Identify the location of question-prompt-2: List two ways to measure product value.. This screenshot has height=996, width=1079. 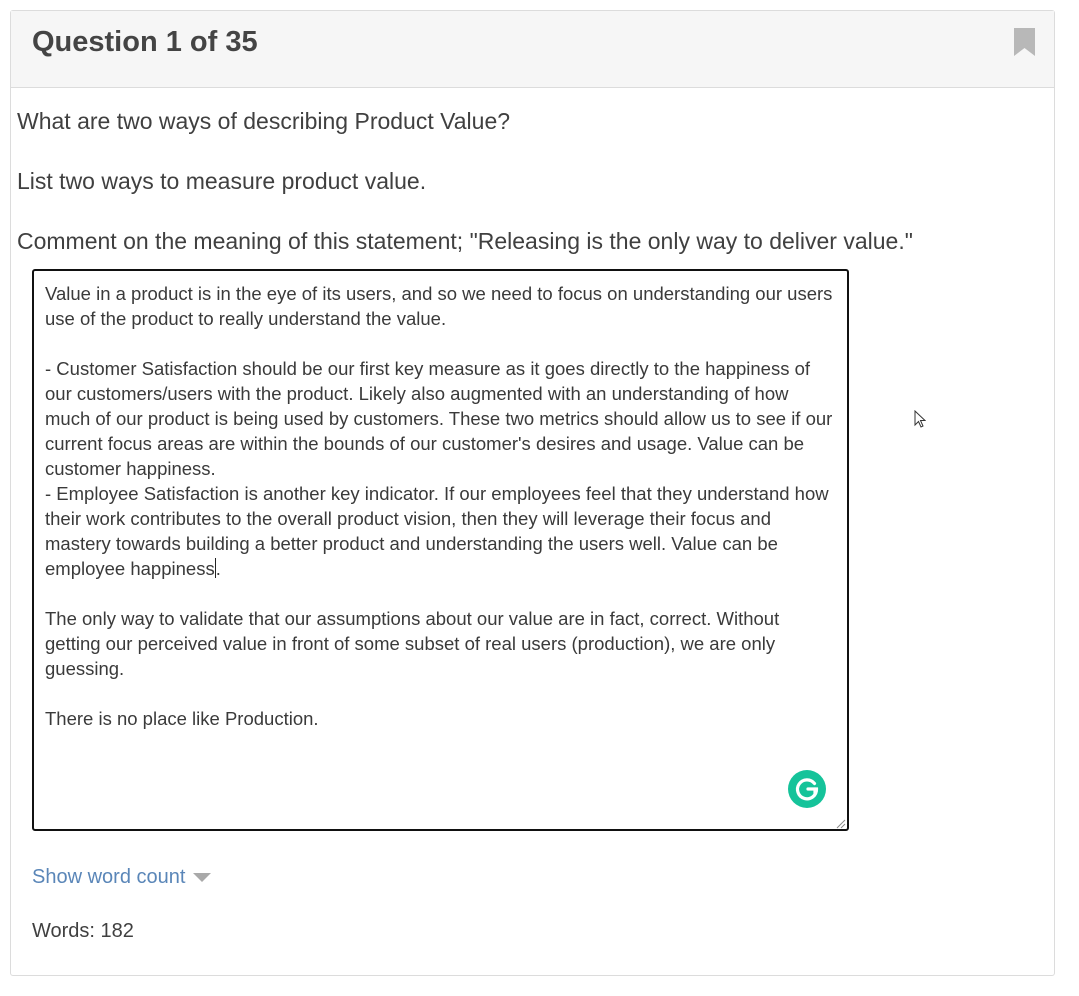
(222, 181).